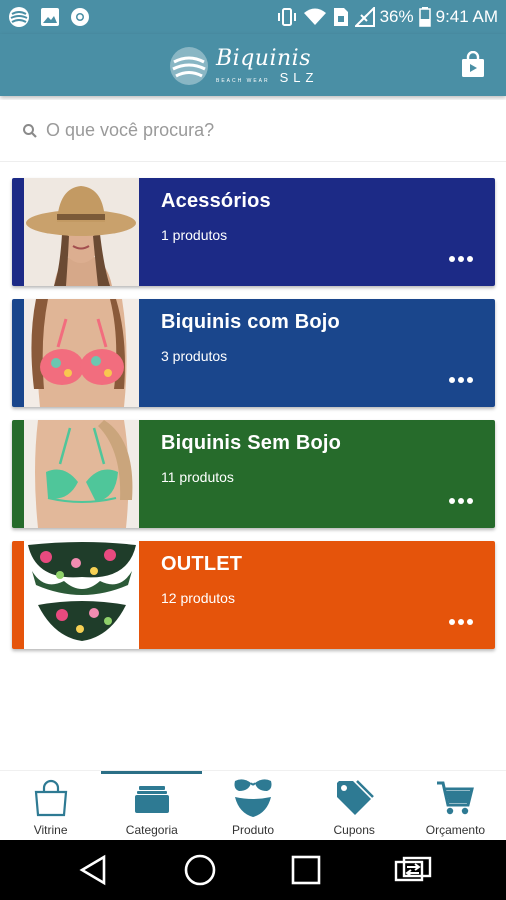  Describe the element at coordinates (250, 322) in the screenshot. I see `category-title: Biquinis com Bojo` at that location.